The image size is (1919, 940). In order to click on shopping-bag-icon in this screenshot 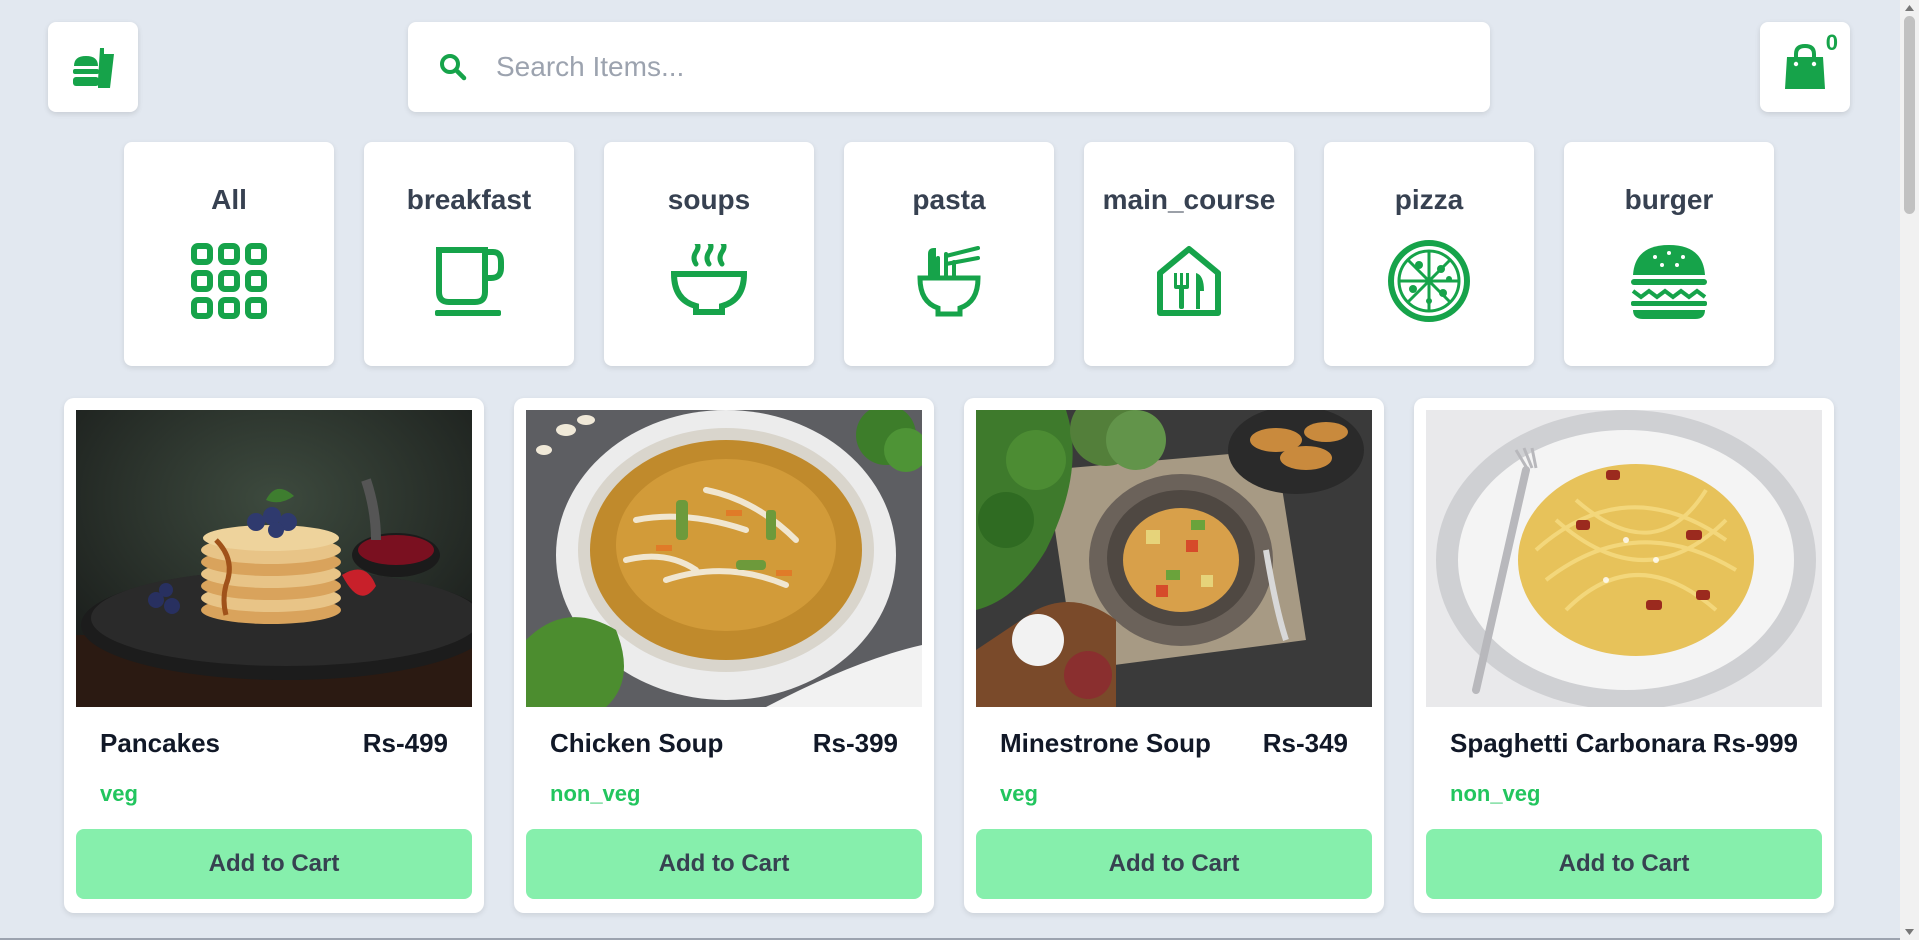, I will do `click(1805, 66)`.